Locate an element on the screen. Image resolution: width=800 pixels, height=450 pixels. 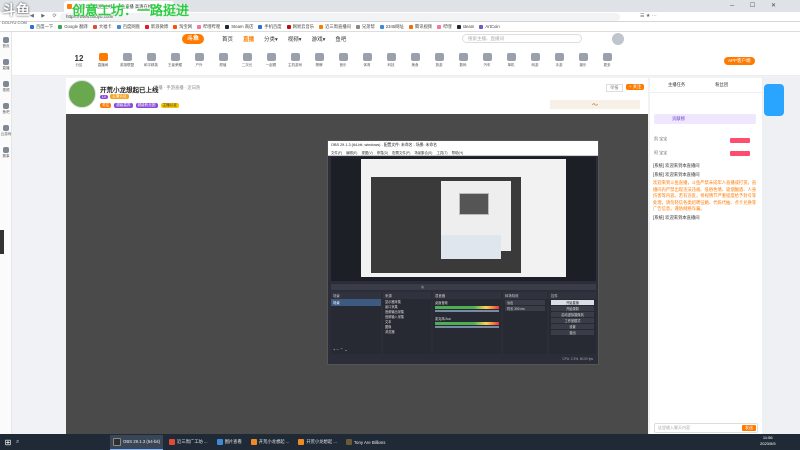
sidebar-item-events: 赛事 is located at coordinates (6, 153).